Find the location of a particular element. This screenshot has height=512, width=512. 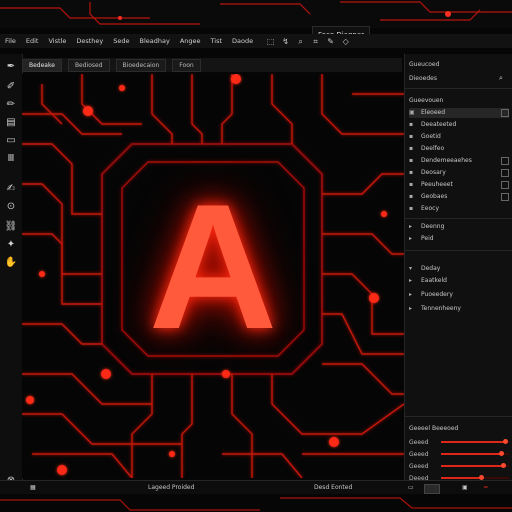

layer-row: ▪ Eeocy is located at coordinates (459, 209).